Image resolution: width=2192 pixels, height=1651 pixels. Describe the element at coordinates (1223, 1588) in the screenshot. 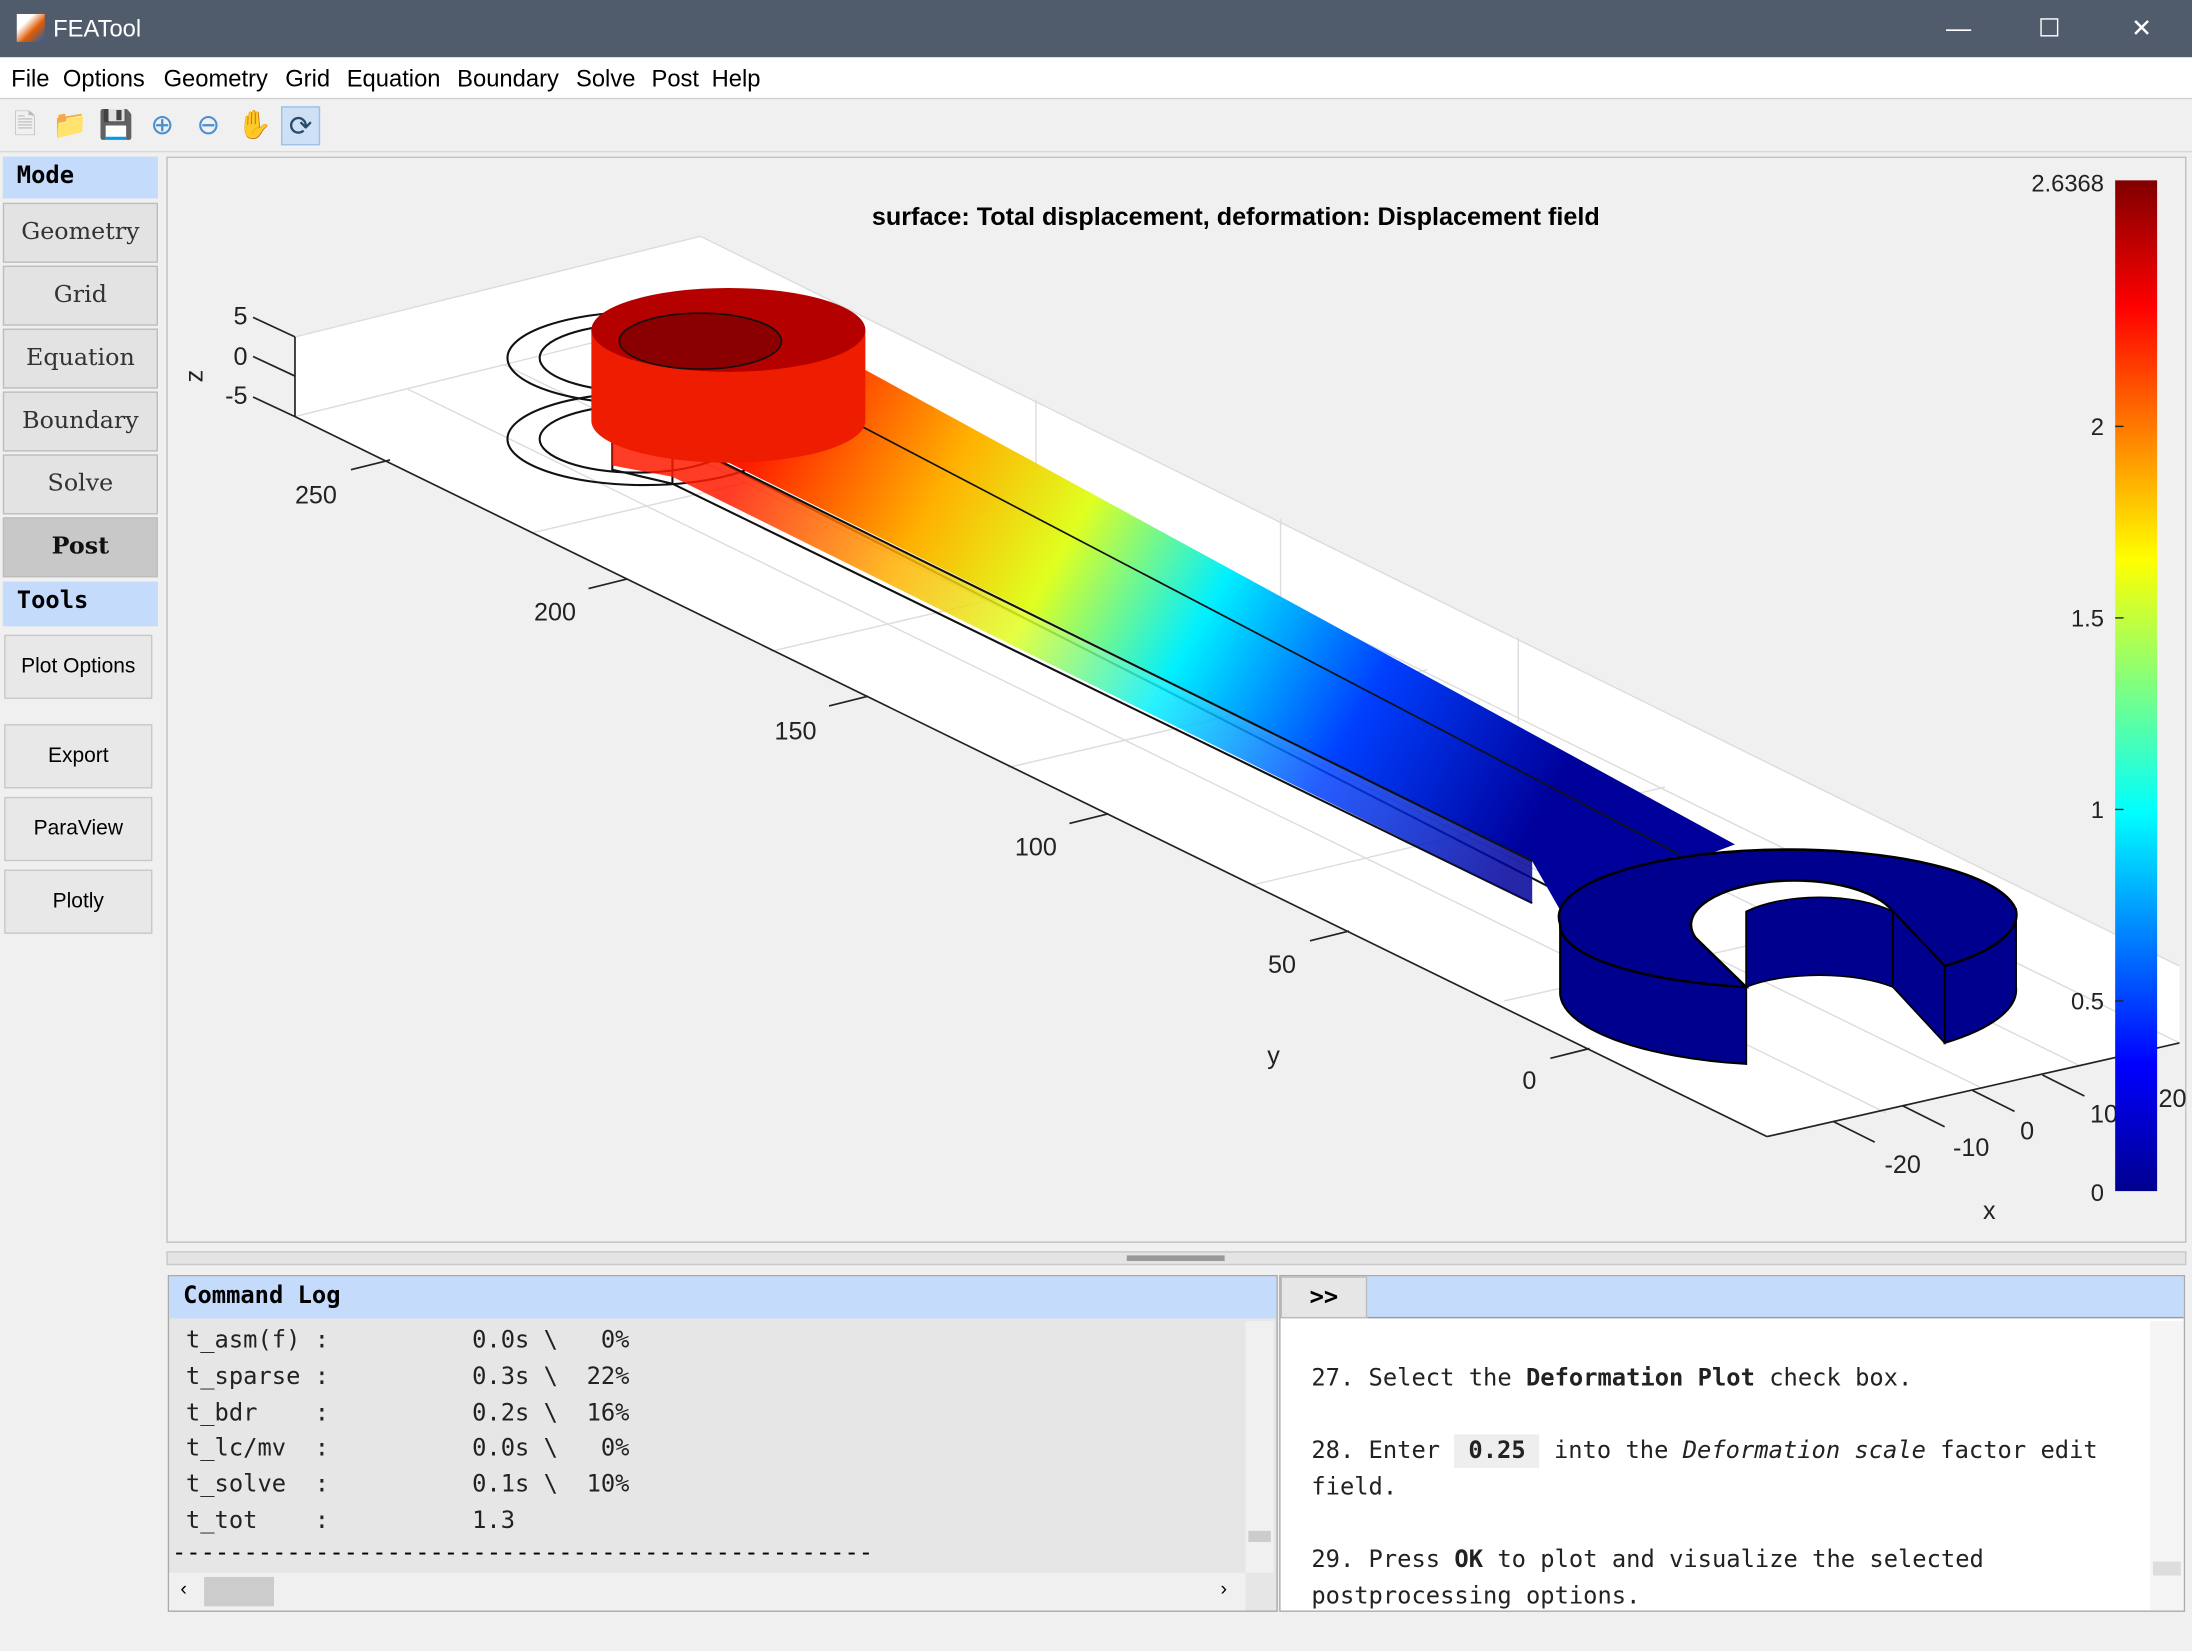

I see `scroll-right-icon: ›` at that location.